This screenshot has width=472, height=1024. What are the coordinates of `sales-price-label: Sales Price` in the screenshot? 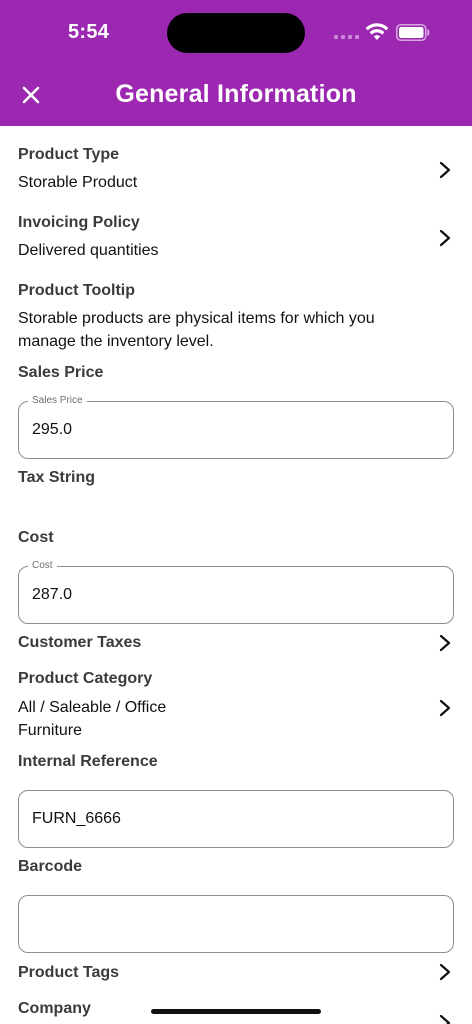 It's located at (61, 372).